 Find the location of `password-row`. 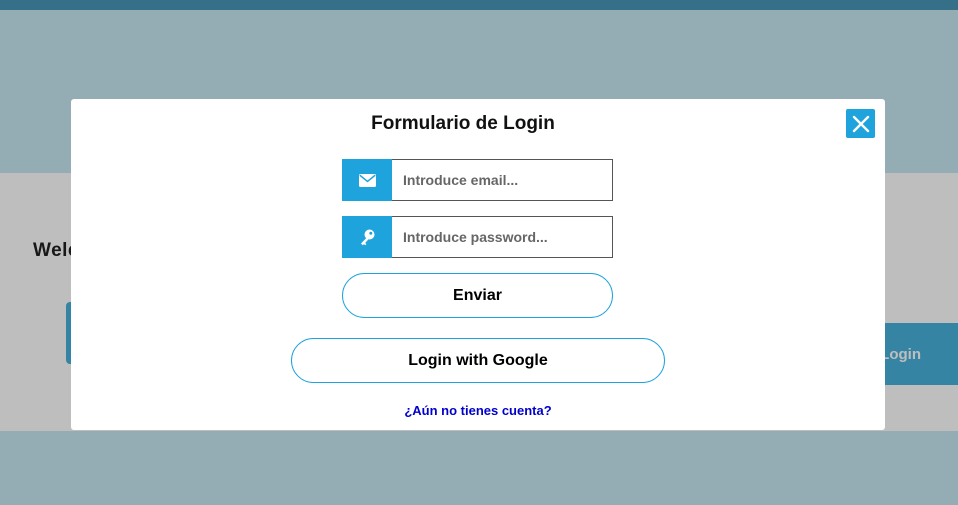

password-row is located at coordinates (477, 237).